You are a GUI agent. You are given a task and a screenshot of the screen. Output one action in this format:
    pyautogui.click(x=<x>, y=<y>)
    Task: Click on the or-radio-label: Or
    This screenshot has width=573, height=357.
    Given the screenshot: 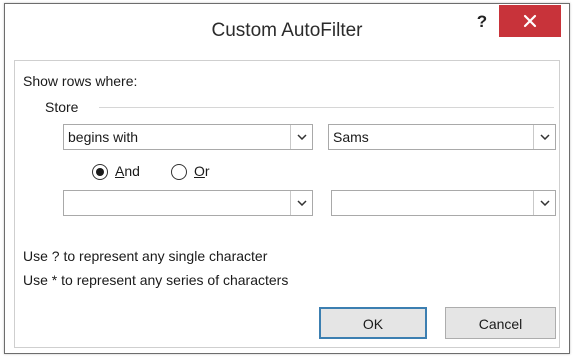 What is the action you would take?
    pyautogui.click(x=202, y=171)
    